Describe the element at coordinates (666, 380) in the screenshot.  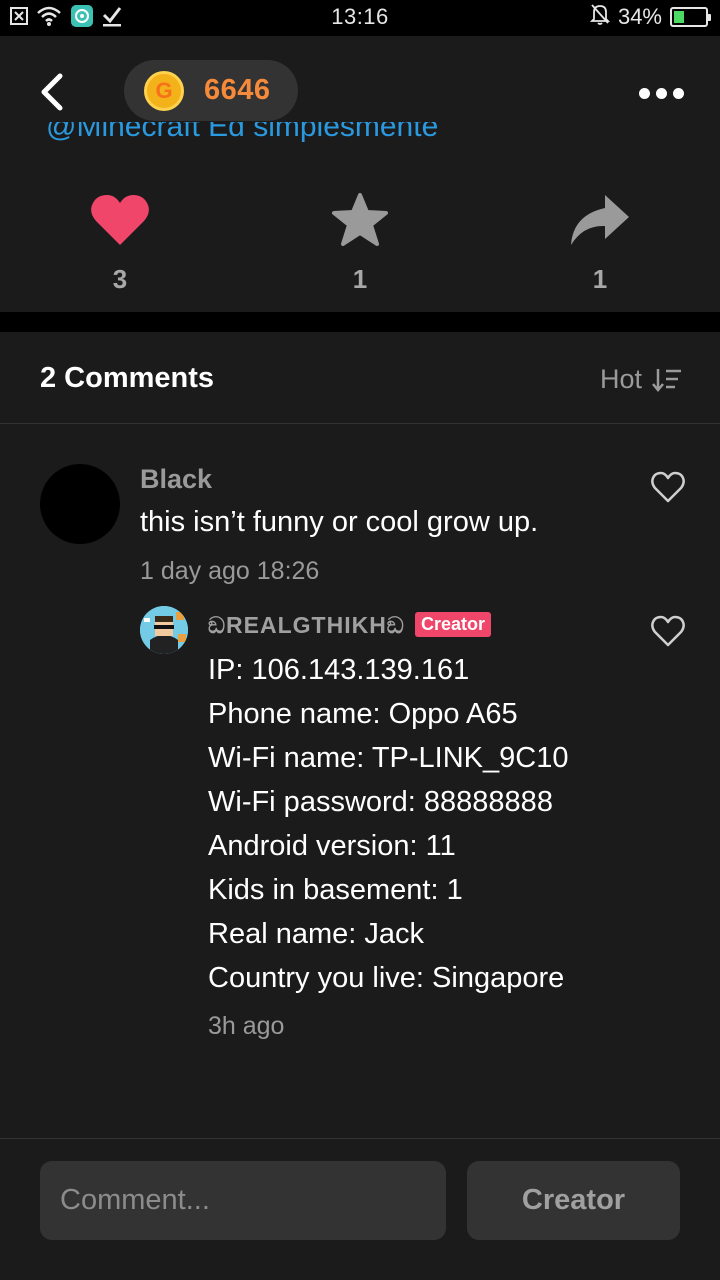
I see `sort-icon` at that location.